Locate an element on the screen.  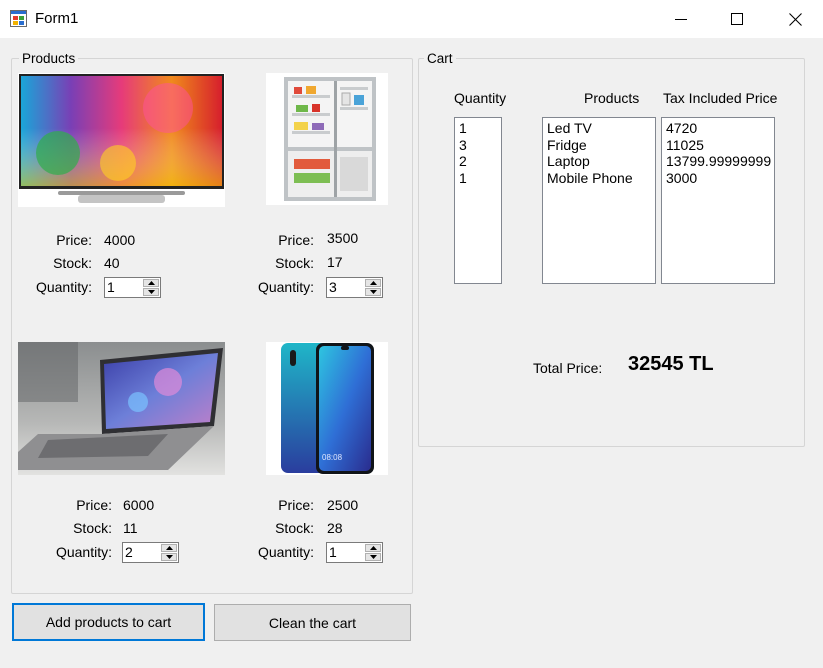
fridge-quantity-value: 3 is located at coordinates (333, 287).